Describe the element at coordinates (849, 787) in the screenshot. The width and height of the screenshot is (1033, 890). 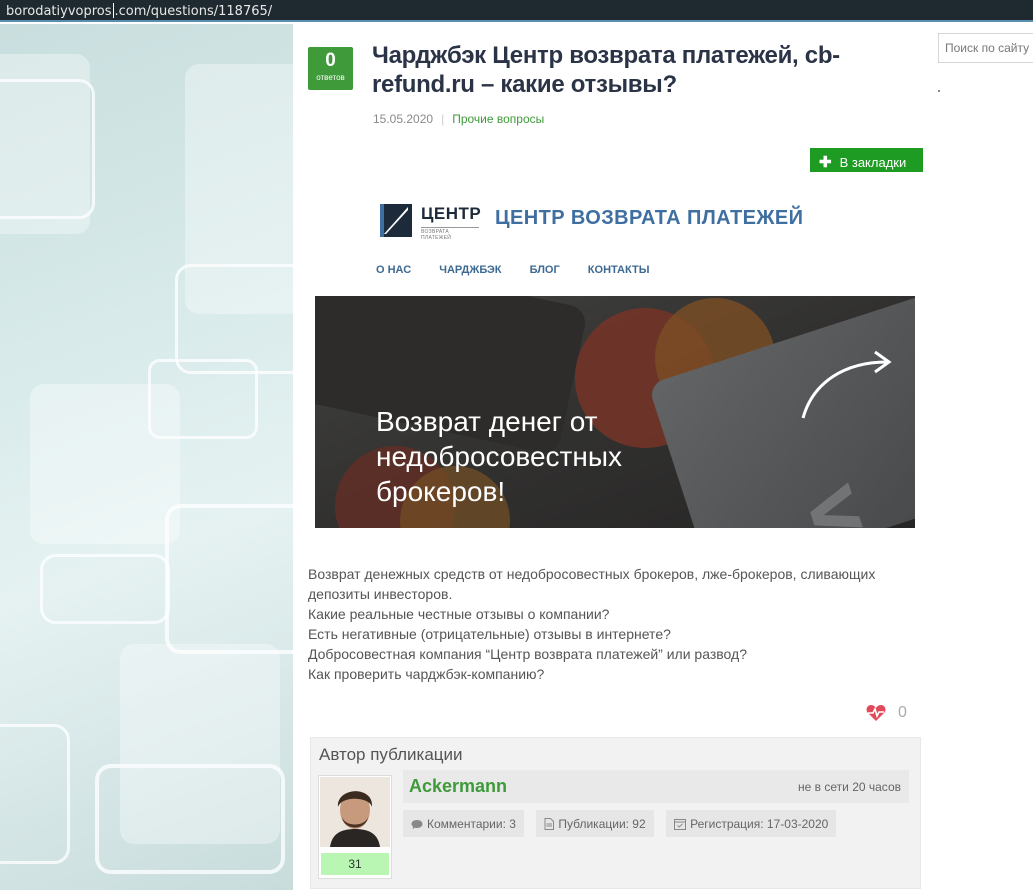
I see `online-status: не в сети 20 часов` at that location.